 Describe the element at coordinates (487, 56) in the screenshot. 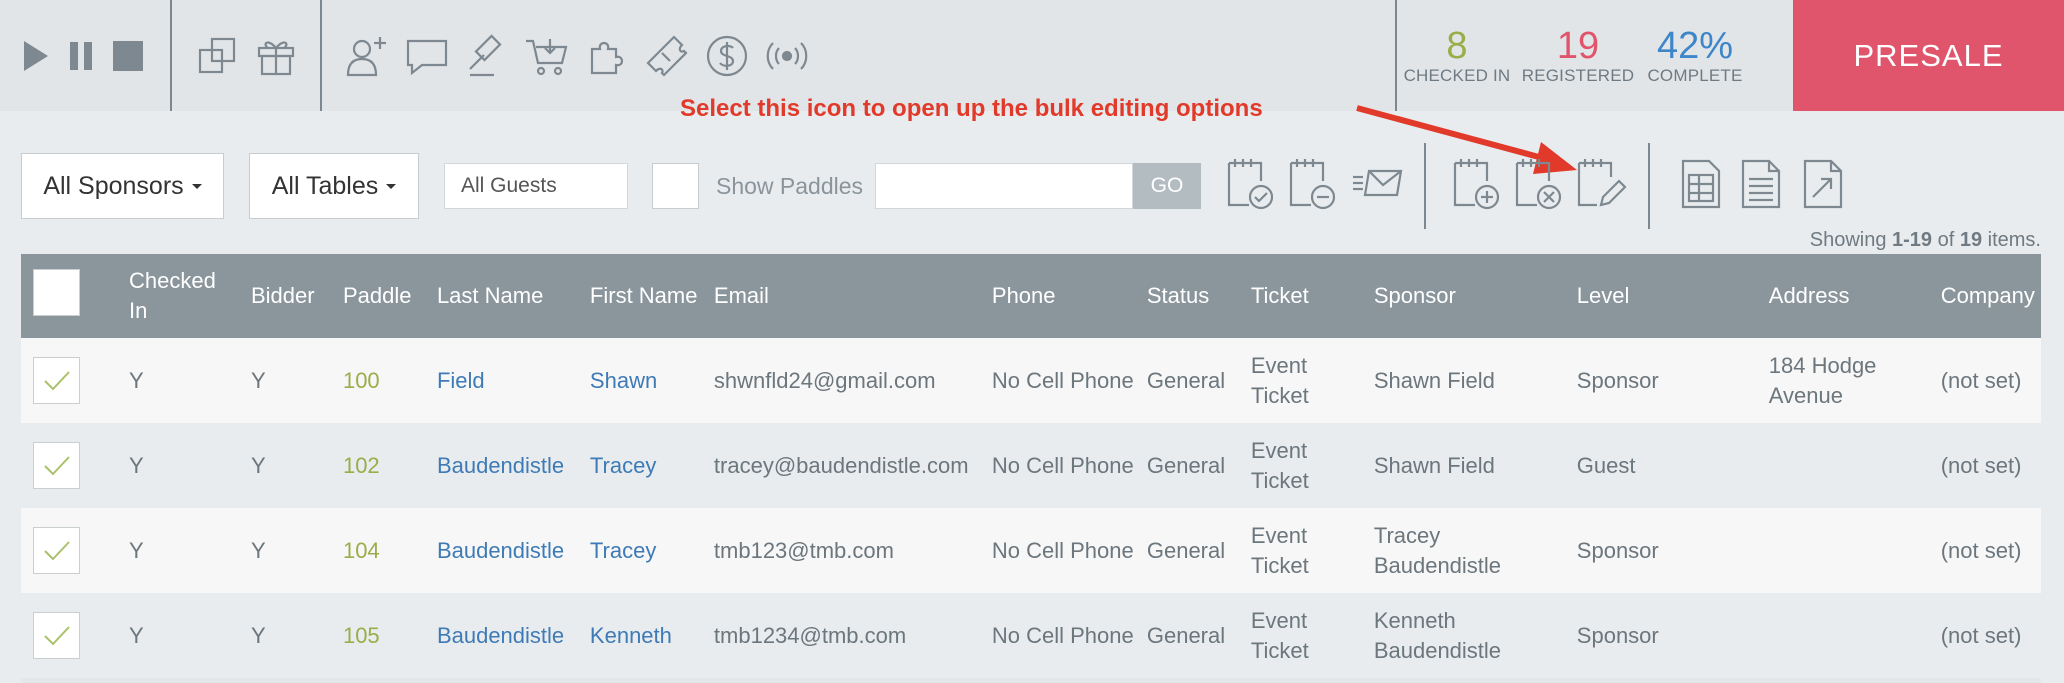

I see `gavel-icon` at that location.